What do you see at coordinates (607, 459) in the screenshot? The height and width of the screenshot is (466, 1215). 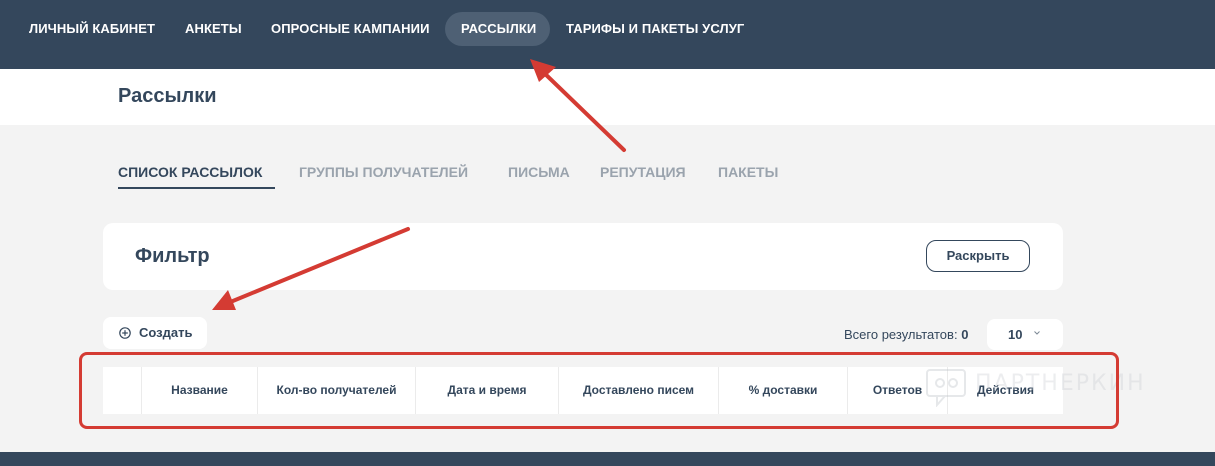 I see `footer-strip` at bounding box center [607, 459].